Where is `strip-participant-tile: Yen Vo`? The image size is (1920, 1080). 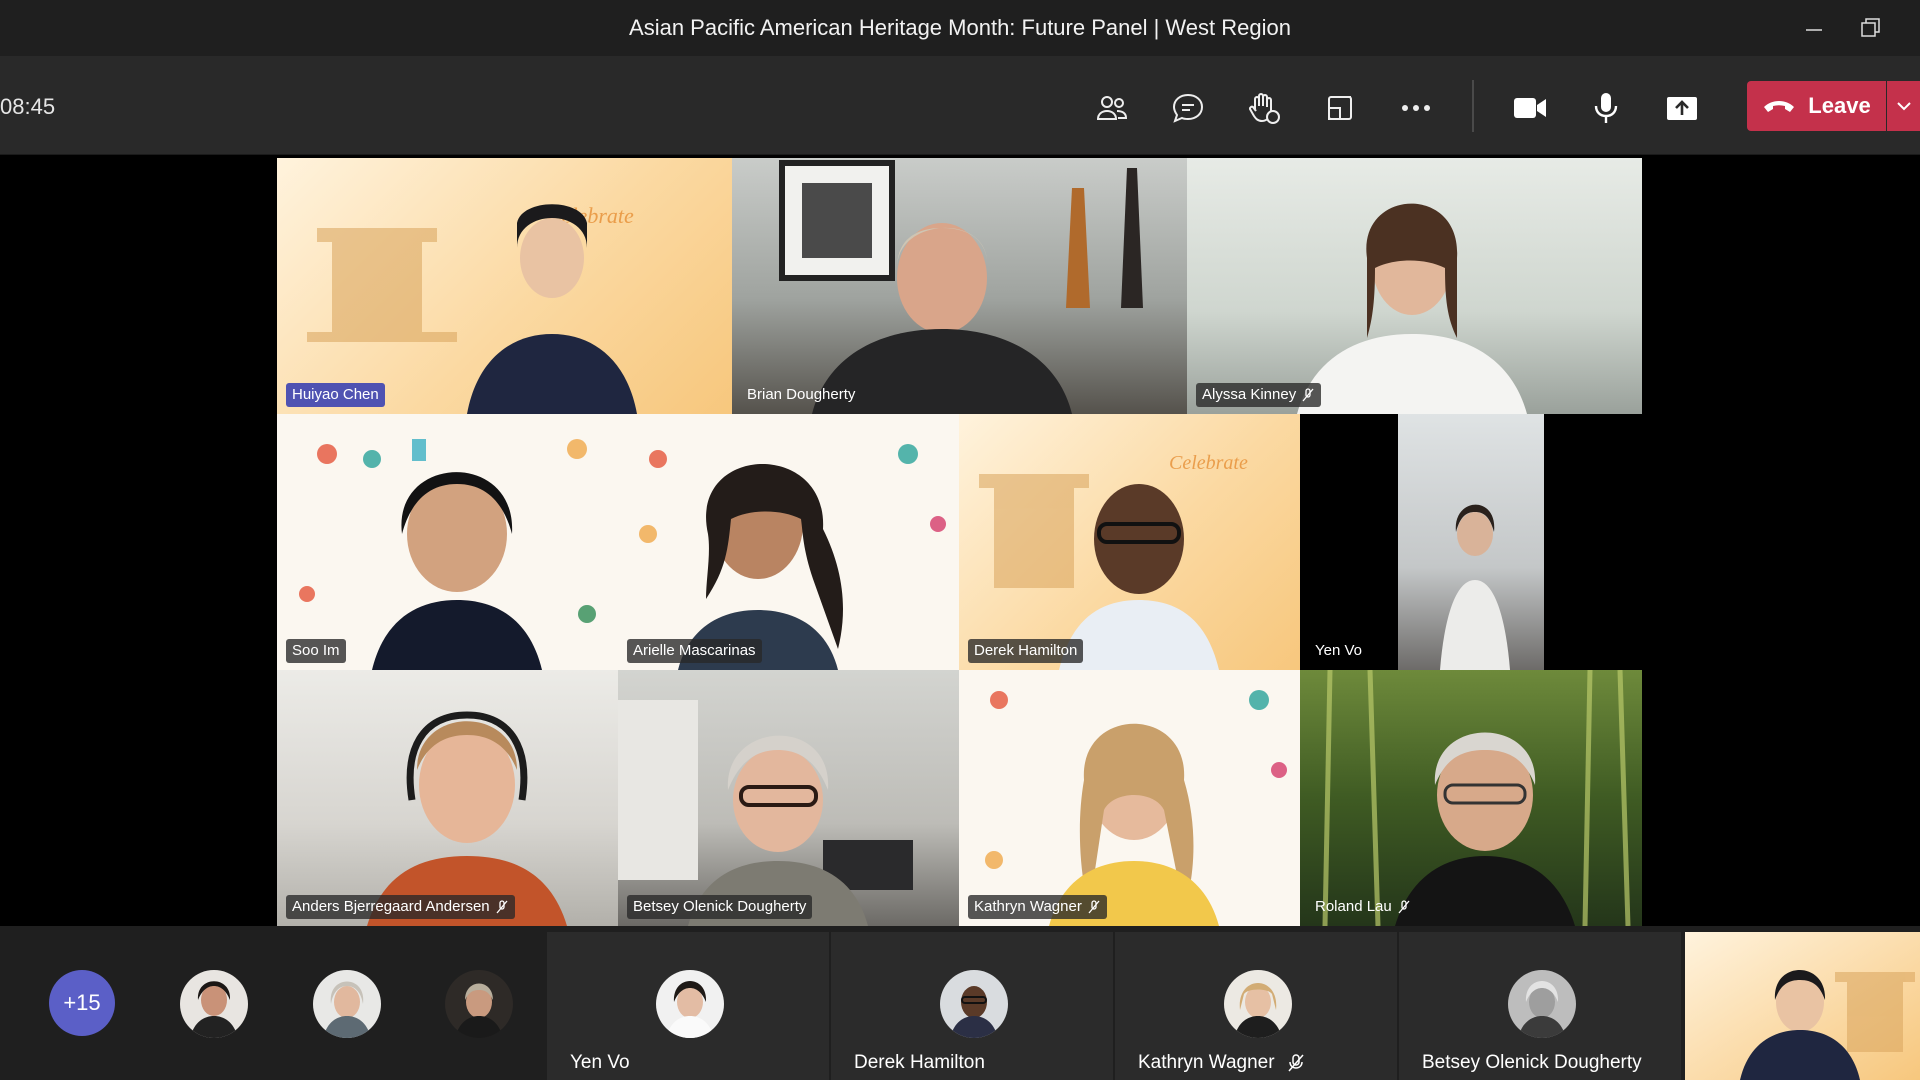
strip-participant-tile: Yen Vo is located at coordinates (688, 1006).